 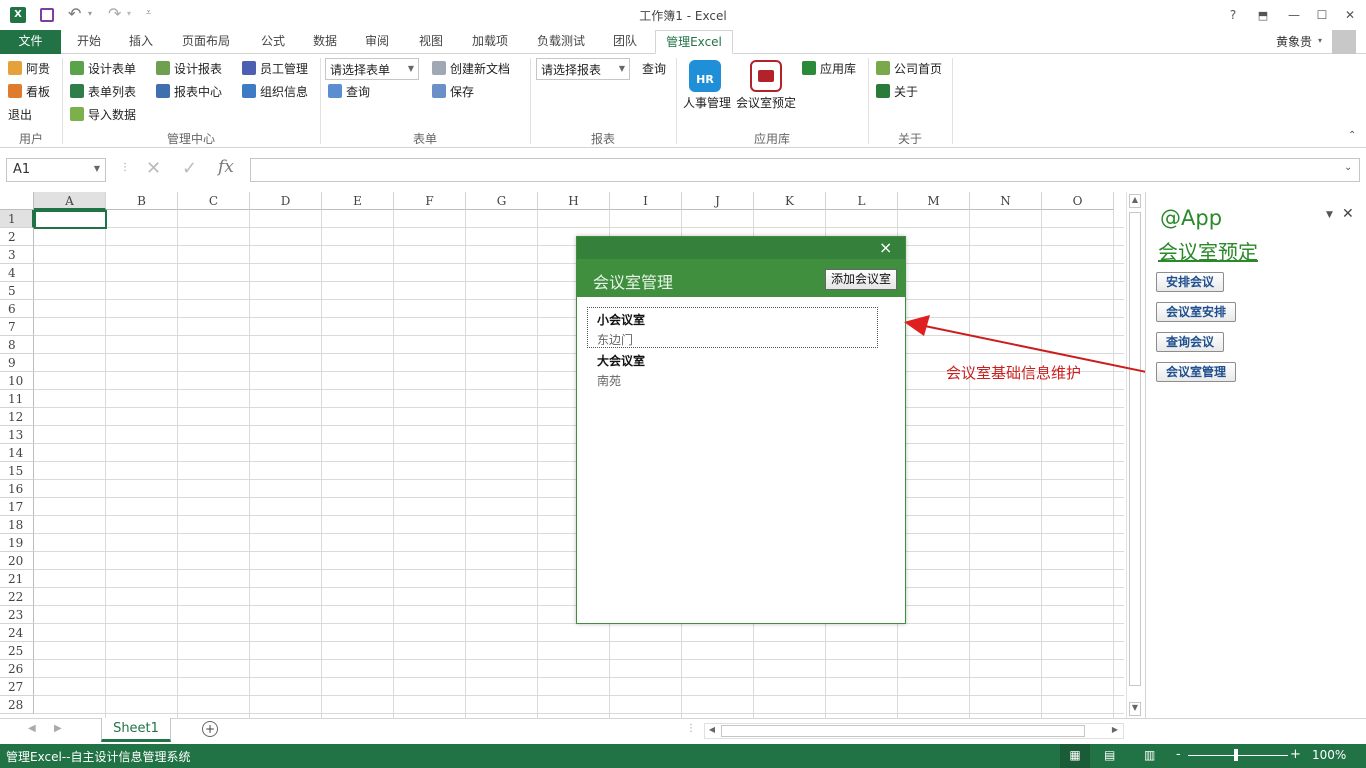 I want to click on scroll-thumb, so click(x=903, y=731).